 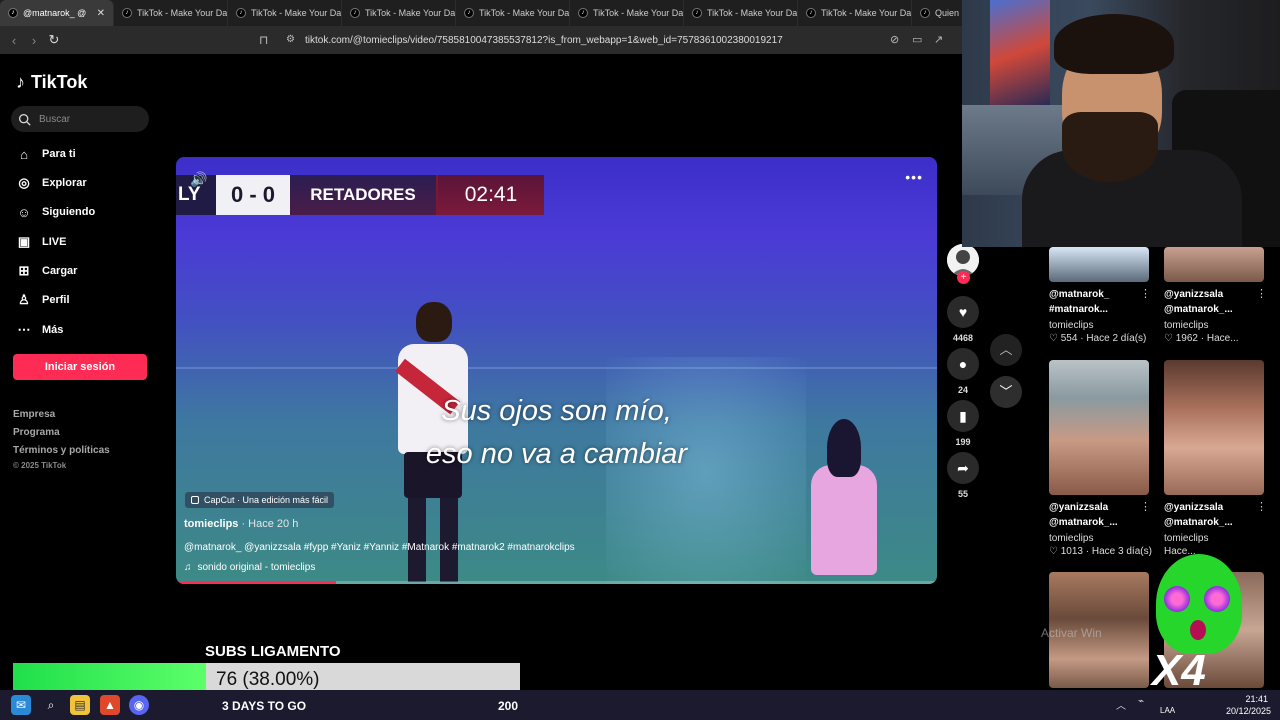 What do you see at coordinates (1006, 392) in the screenshot?
I see `next-video-button: ﹀` at bounding box center [1006, 392].